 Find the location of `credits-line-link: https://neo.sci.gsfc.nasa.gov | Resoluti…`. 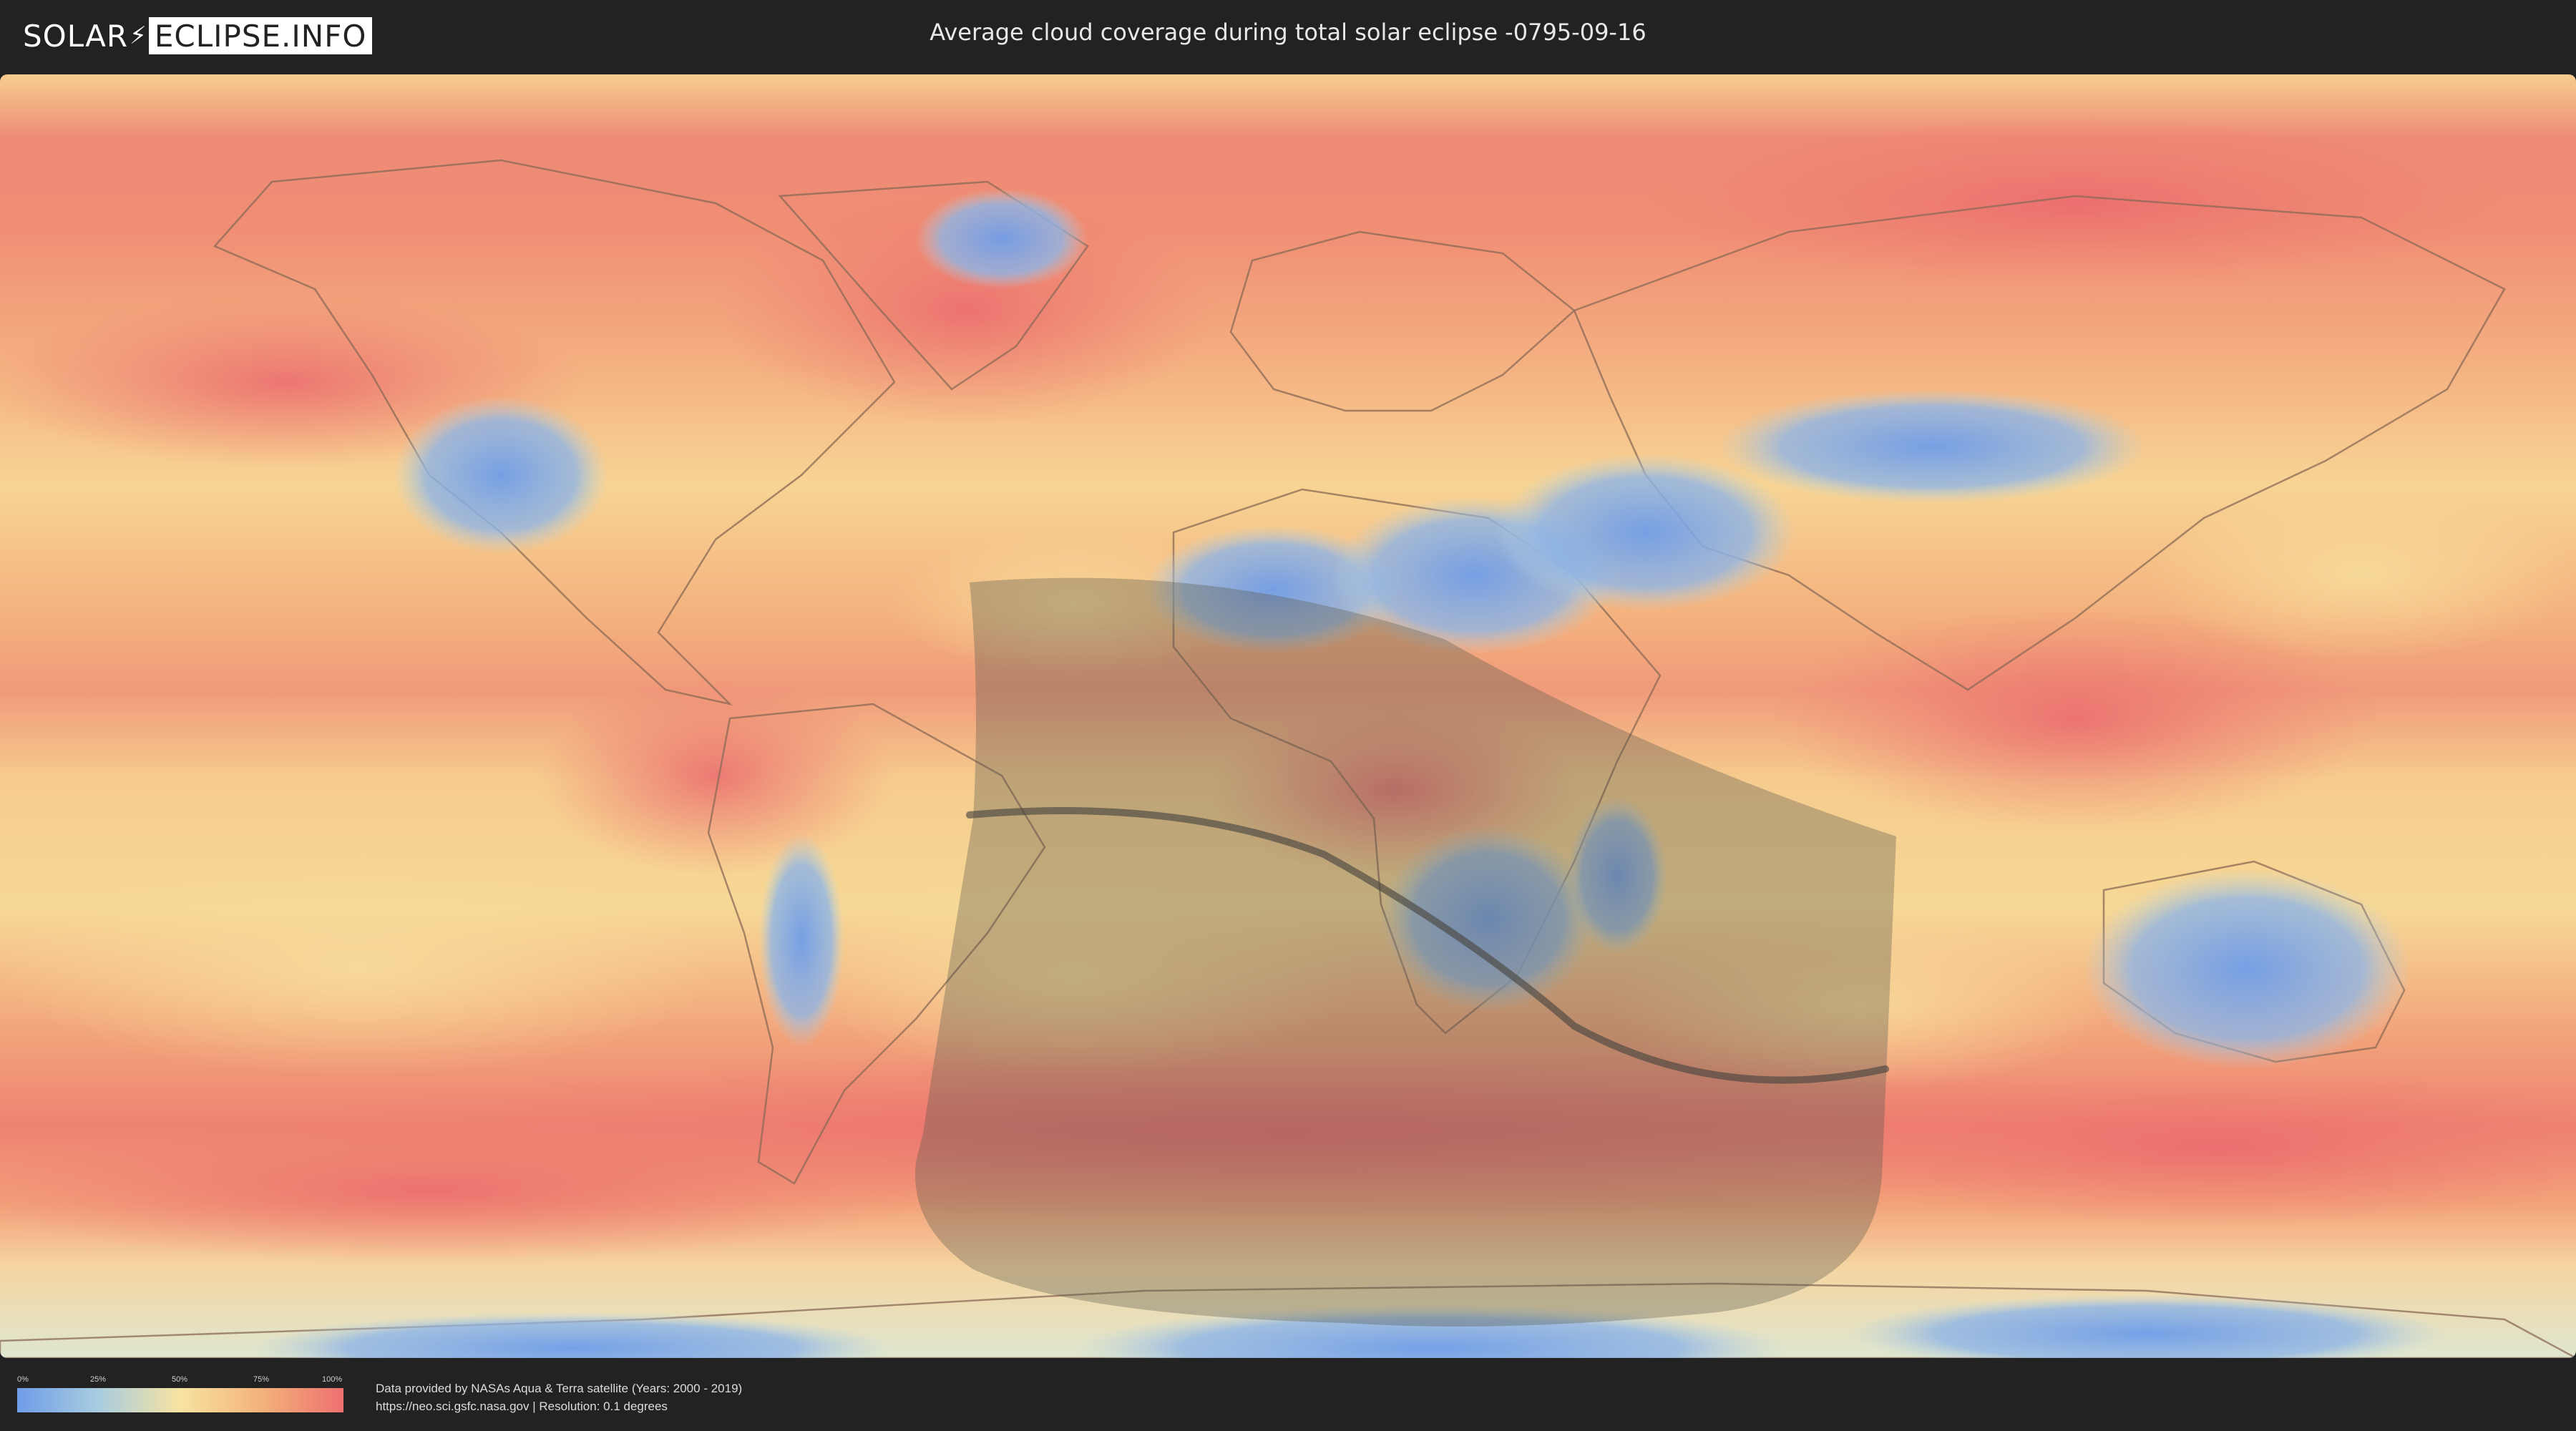

credits-line-link: https://neo.sci.gsfc.nasa.gov | Resoluti… is located at coordinates (559, 1406).